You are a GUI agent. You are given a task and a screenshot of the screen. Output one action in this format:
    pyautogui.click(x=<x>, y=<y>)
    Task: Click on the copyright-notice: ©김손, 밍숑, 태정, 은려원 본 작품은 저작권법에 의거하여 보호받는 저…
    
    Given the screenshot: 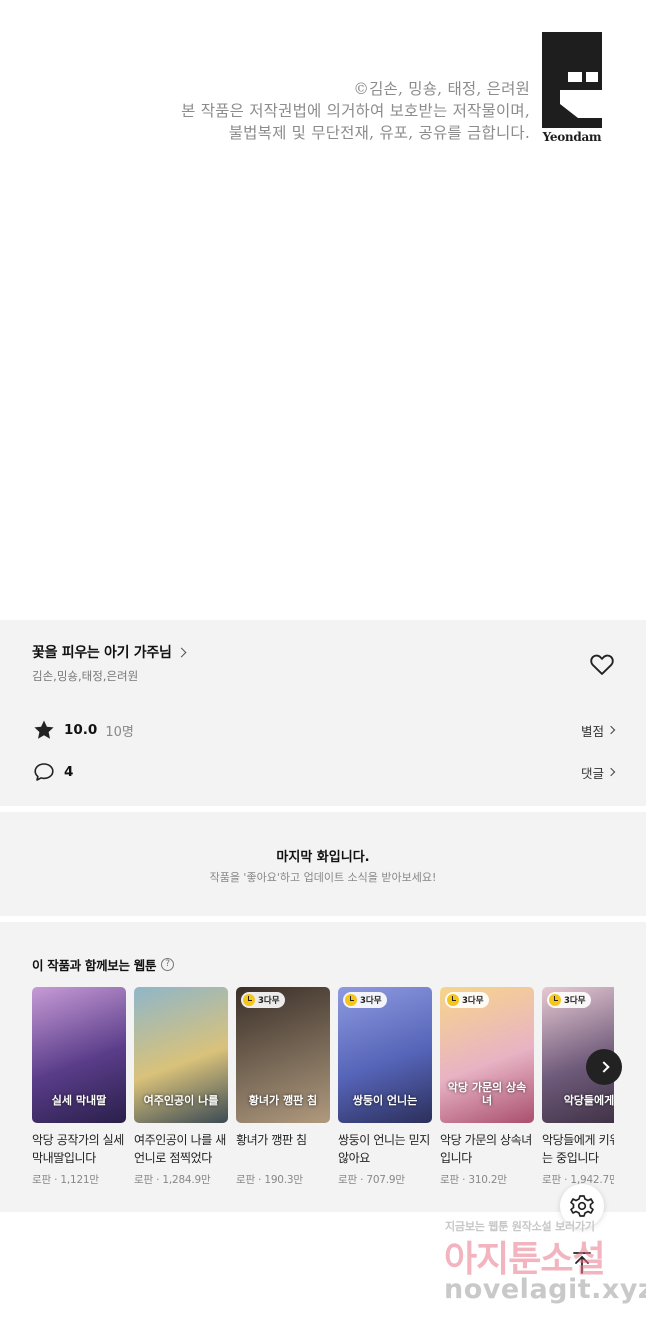 What is the action you would take?
    pyautogui.click(x=355, y=111)
    